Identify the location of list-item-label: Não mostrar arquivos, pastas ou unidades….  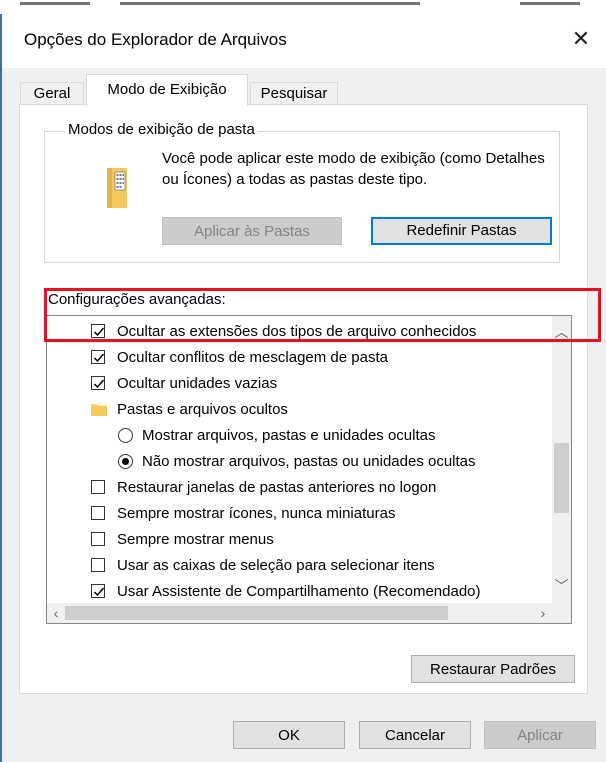
(309, 461).